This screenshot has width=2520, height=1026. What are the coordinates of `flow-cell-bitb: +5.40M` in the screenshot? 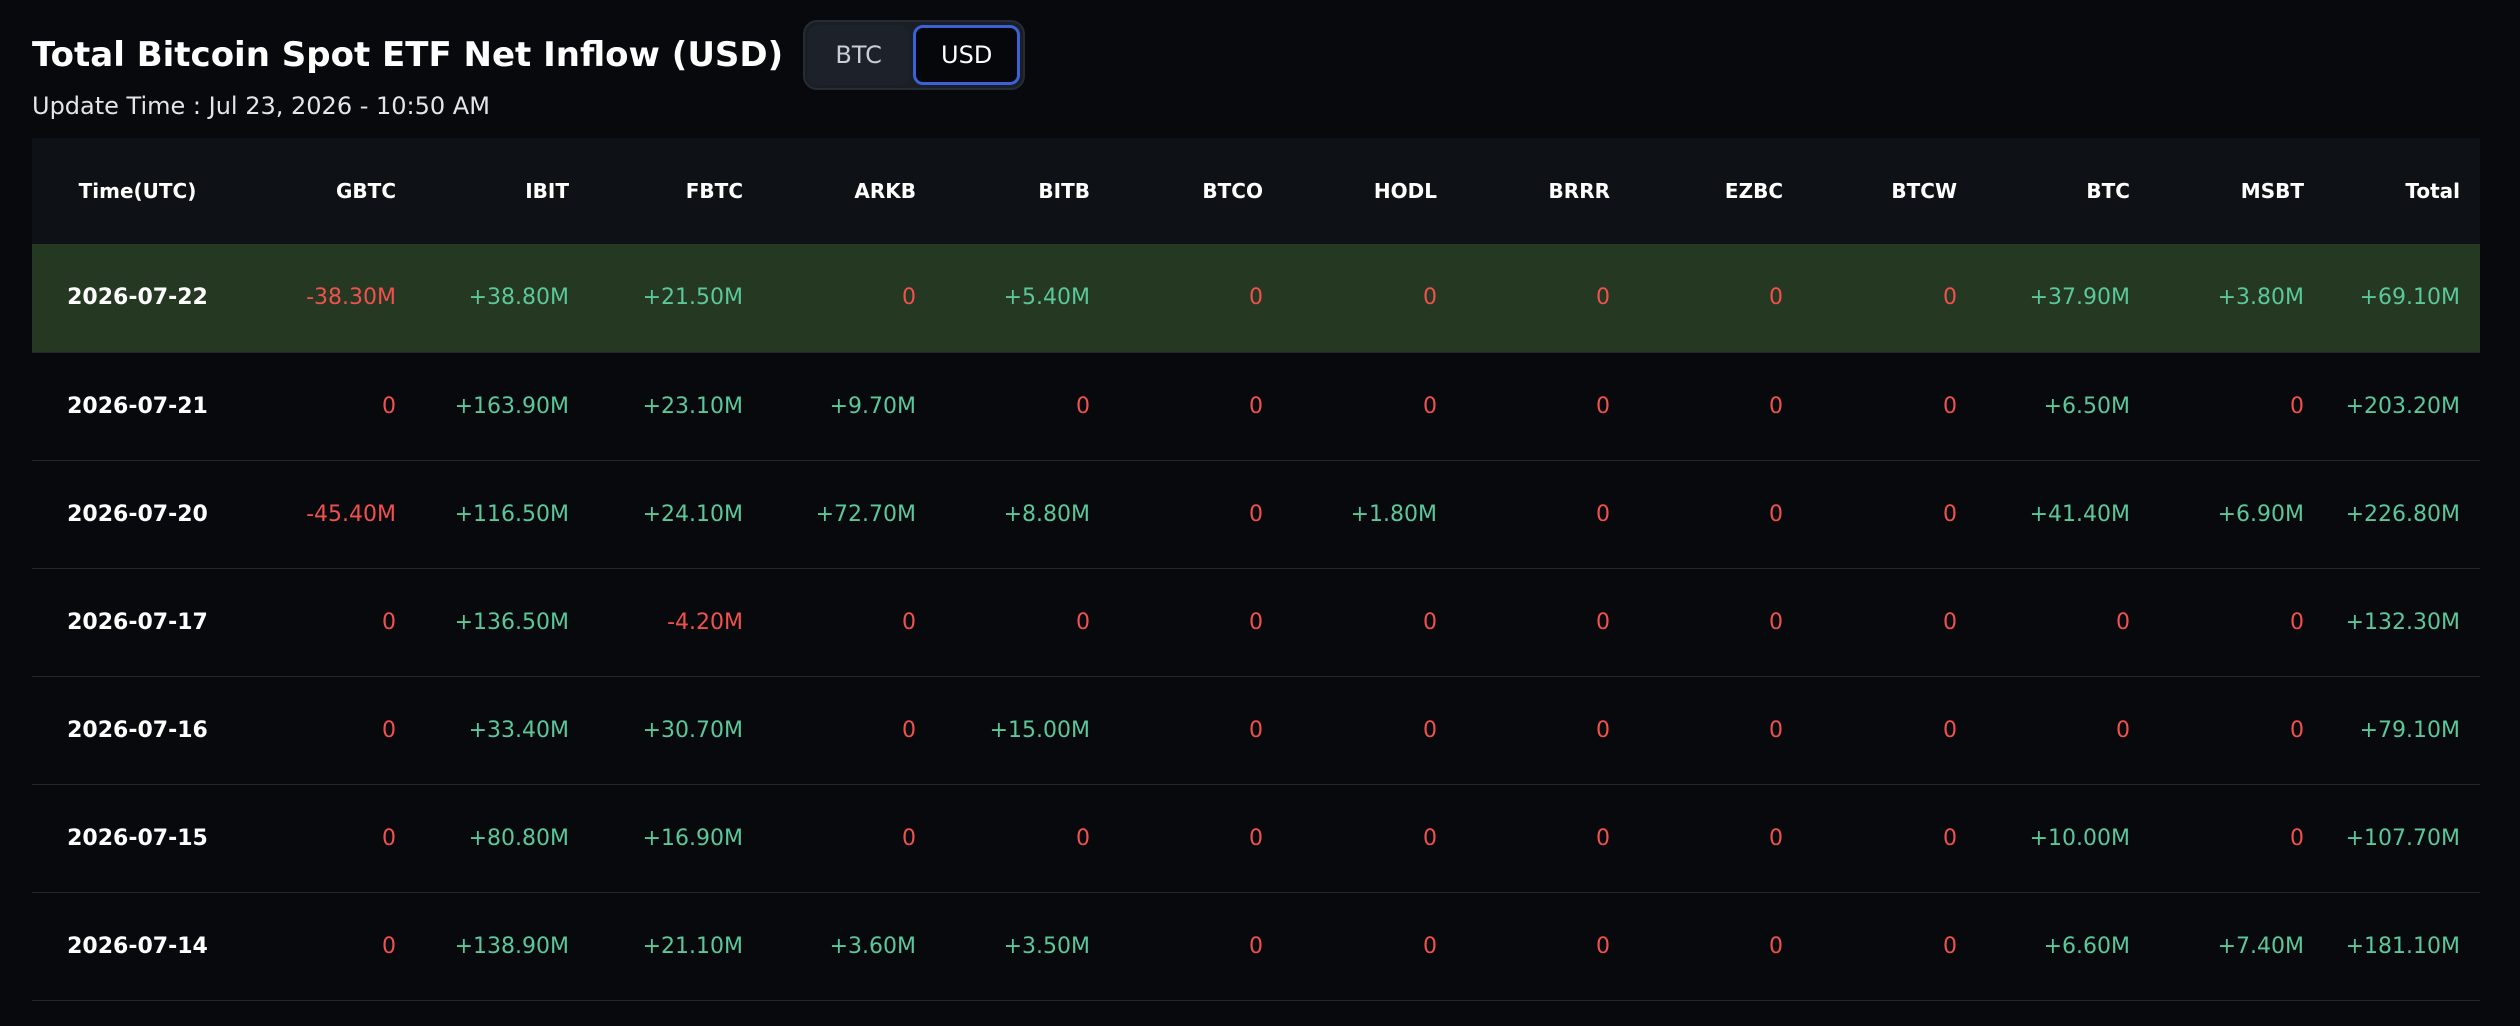 It's located at (1046, 298).